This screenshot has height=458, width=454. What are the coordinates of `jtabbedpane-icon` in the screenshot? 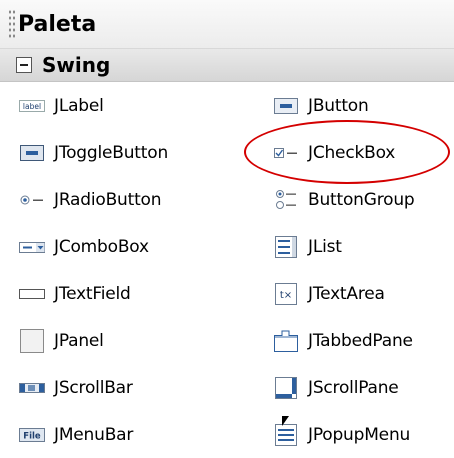 It's located at (286, 341).